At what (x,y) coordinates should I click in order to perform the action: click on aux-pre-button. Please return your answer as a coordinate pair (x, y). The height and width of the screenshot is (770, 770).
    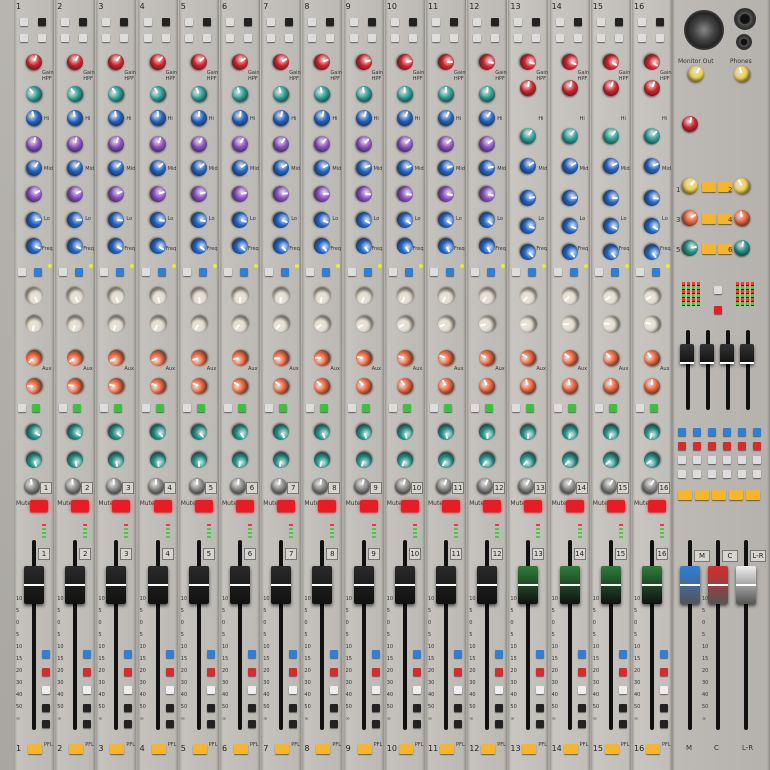
    Looking at the image, I should click on (228, 408).